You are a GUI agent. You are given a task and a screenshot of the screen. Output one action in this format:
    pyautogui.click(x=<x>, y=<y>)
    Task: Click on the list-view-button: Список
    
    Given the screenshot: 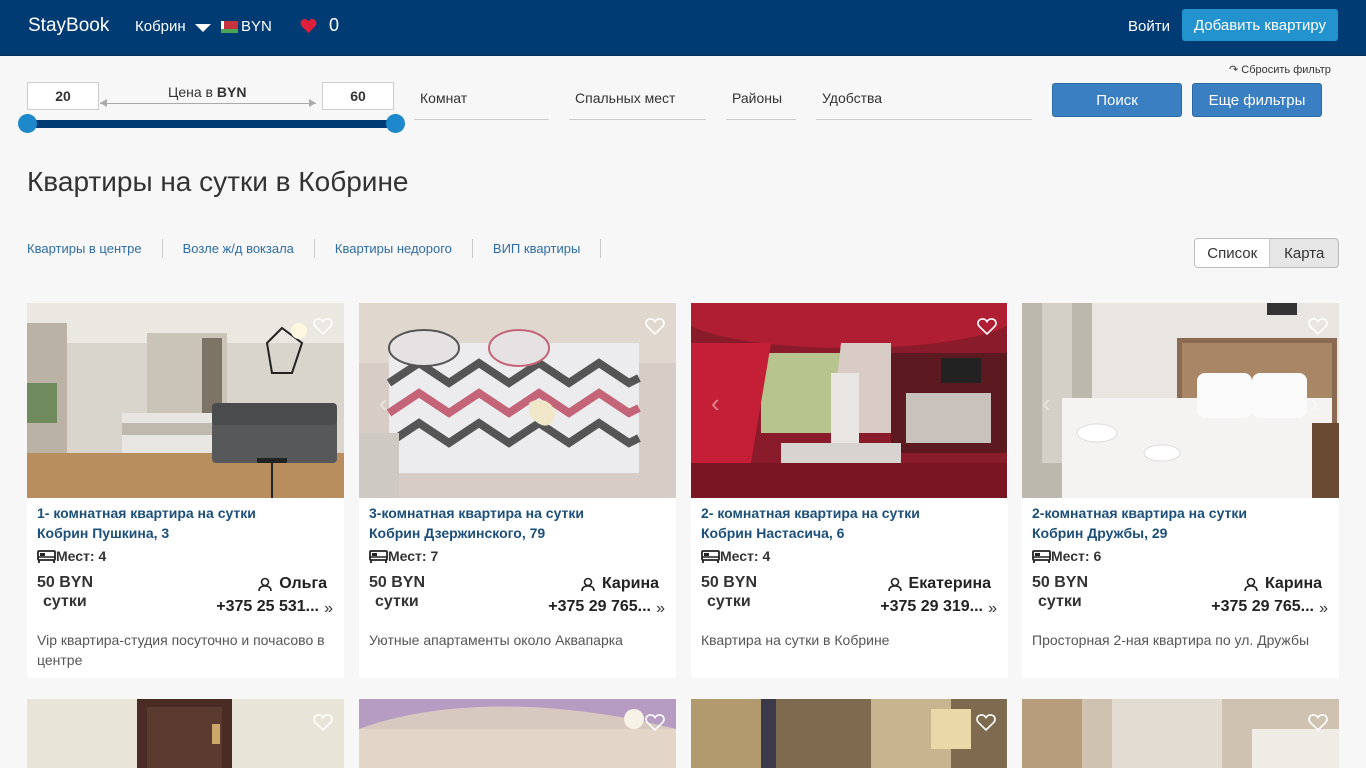 What is the action you would take?
    pyautogui.click(x=1233, y=253)
    